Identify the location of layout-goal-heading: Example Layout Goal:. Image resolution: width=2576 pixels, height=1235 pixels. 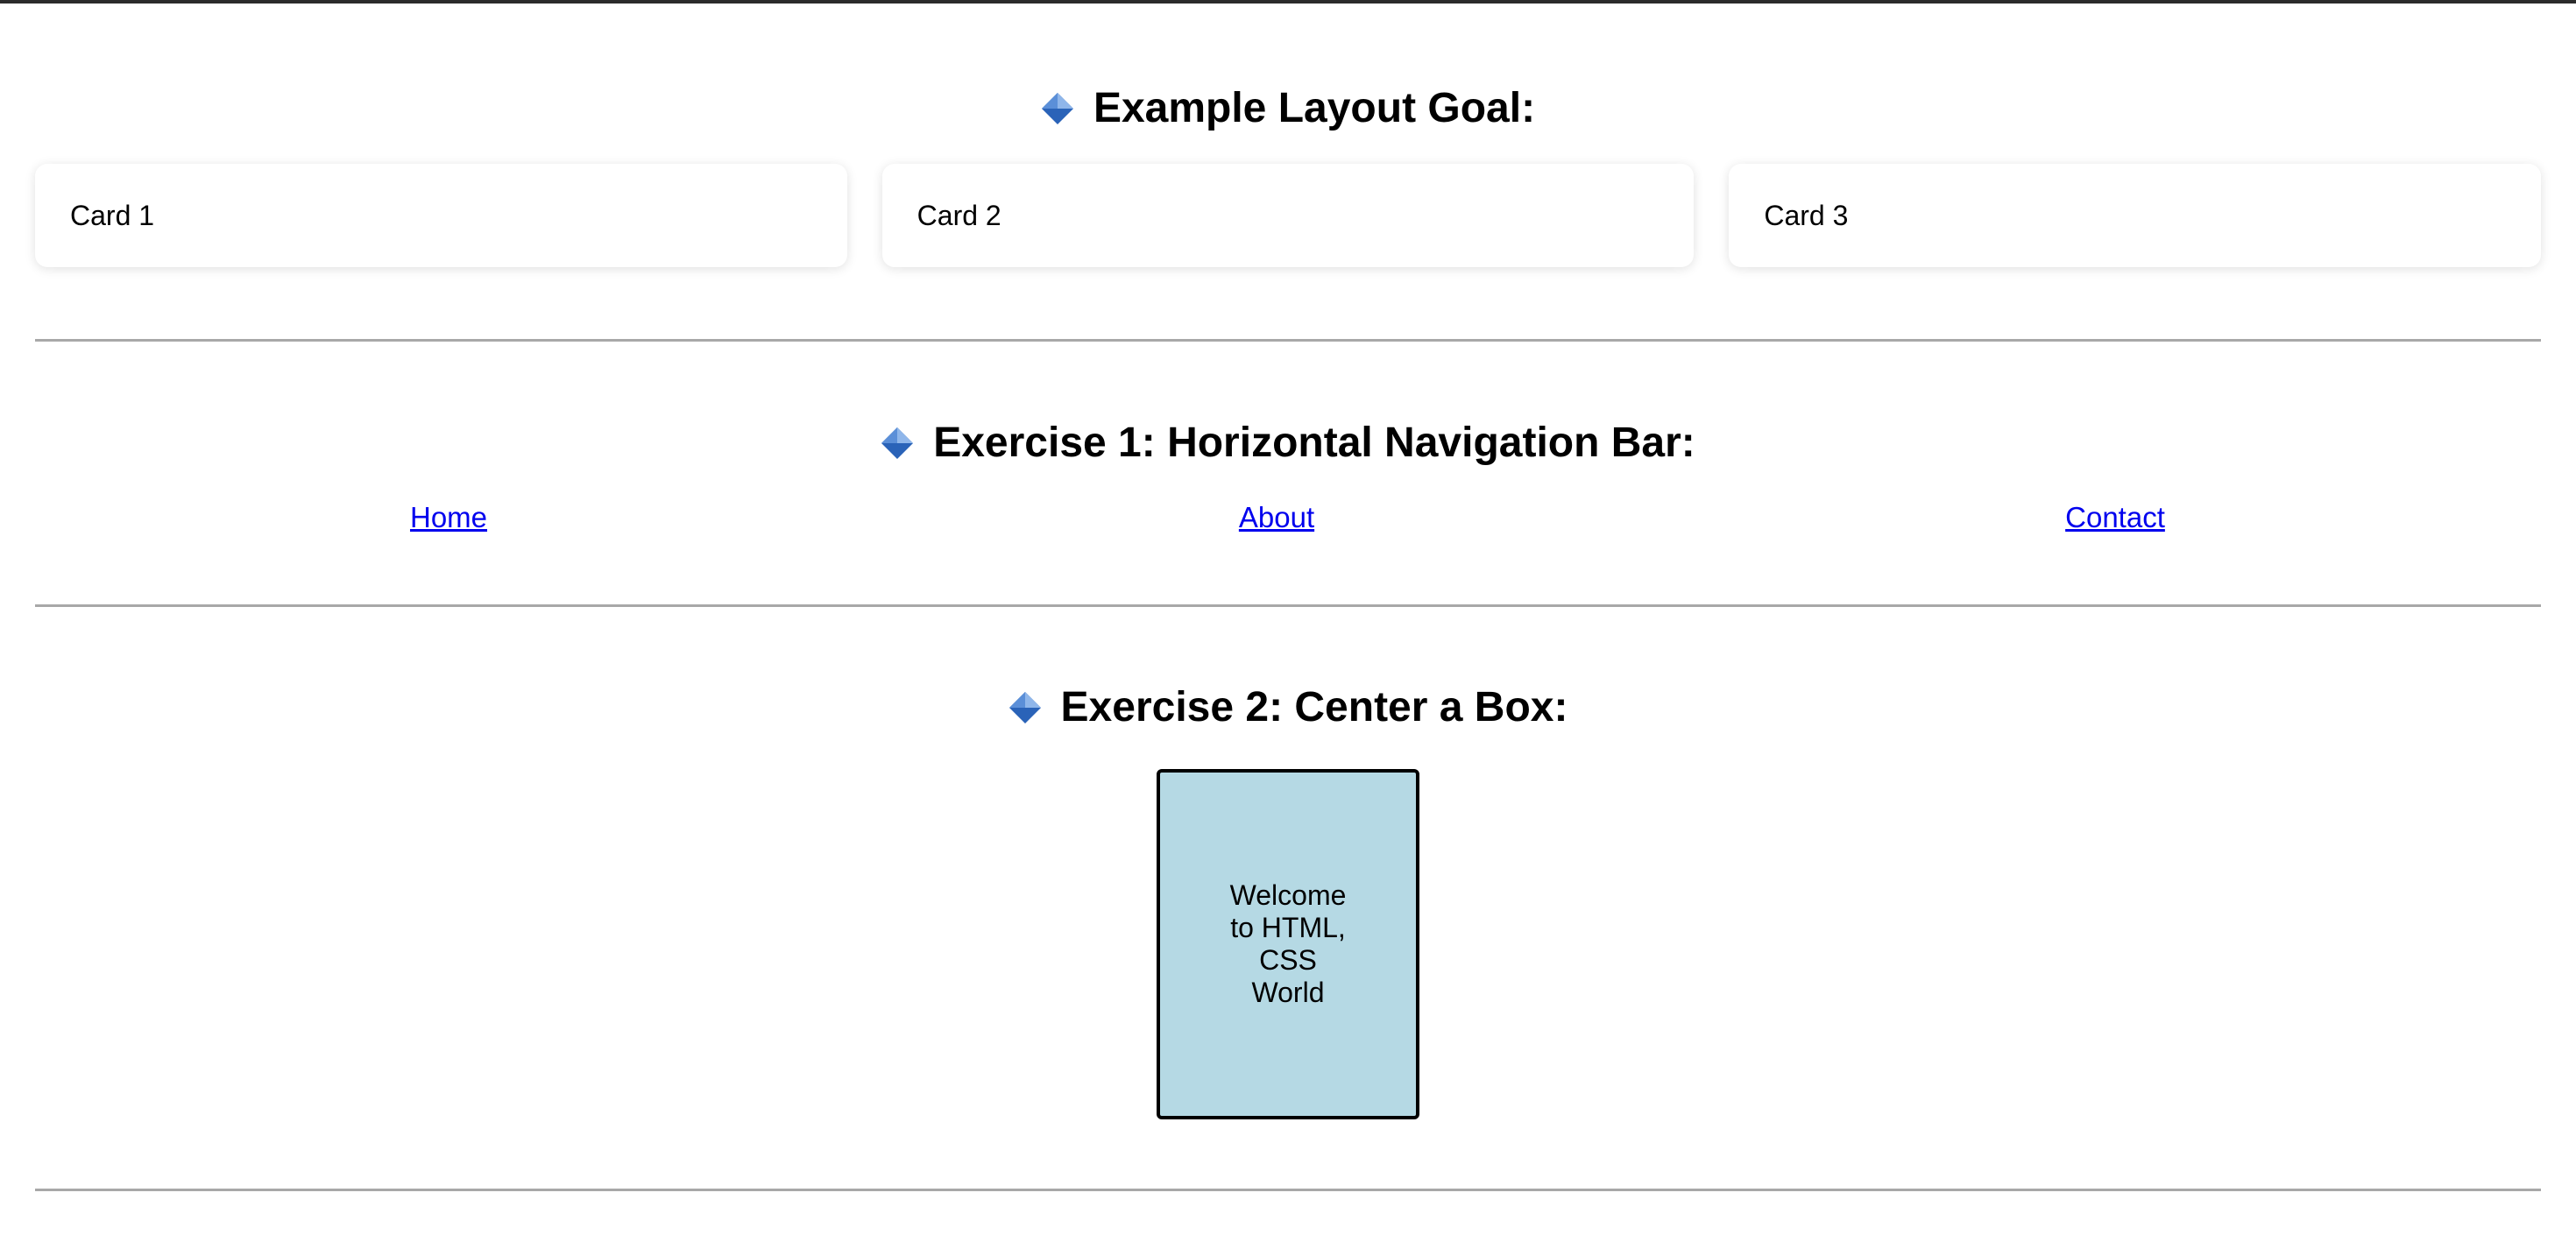
(1288, 109).